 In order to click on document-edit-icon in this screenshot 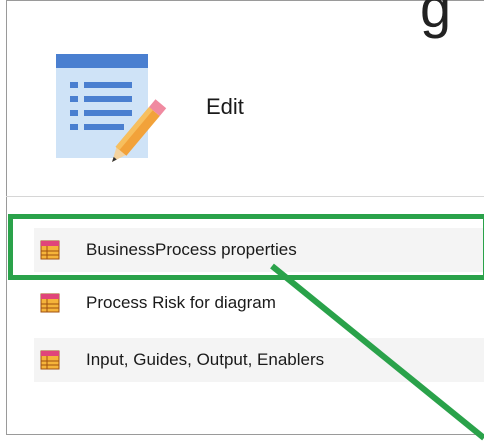, I will do `click(111, 108)`.